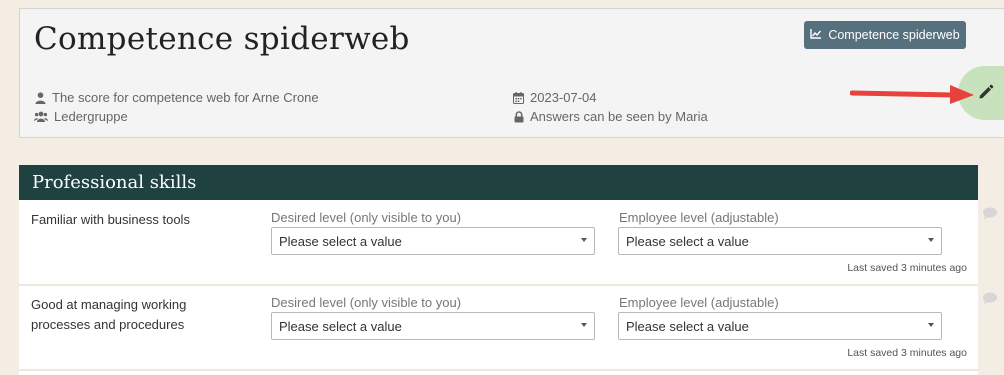  I want to click on line-chart-icon, so click(816, 35).